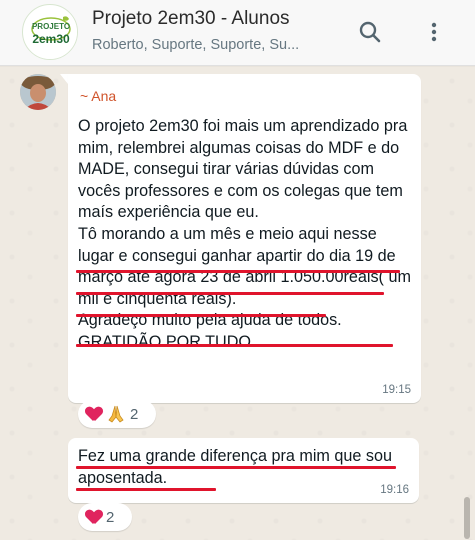 The height and width of the screenshot is (540, 475). I want to click on group-avatar: PROJETO 2em30, so click(50, 32).